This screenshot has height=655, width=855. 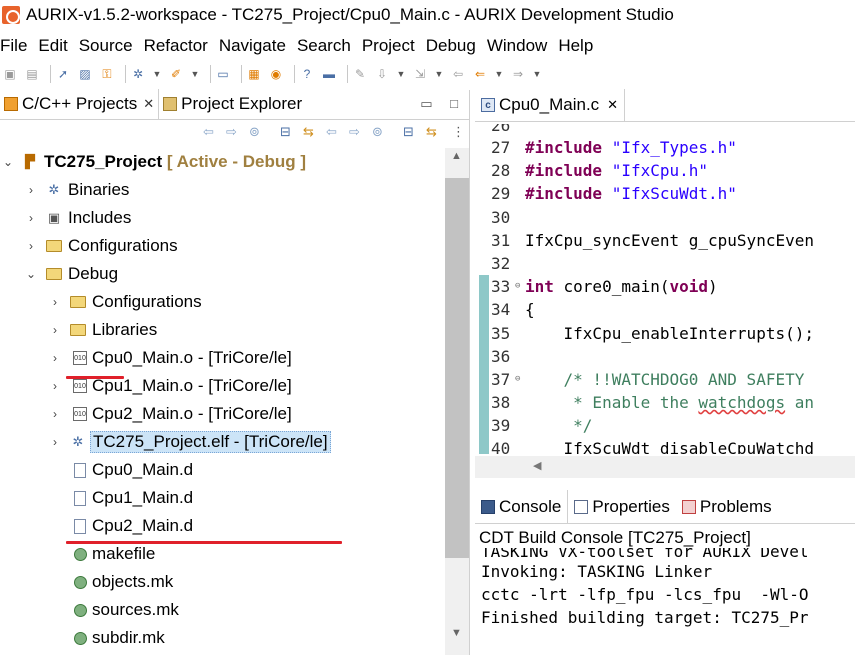 I want to click on tab-cpu0-main: c Cpu0_Main.c ✕, so click(x=550, y=105).